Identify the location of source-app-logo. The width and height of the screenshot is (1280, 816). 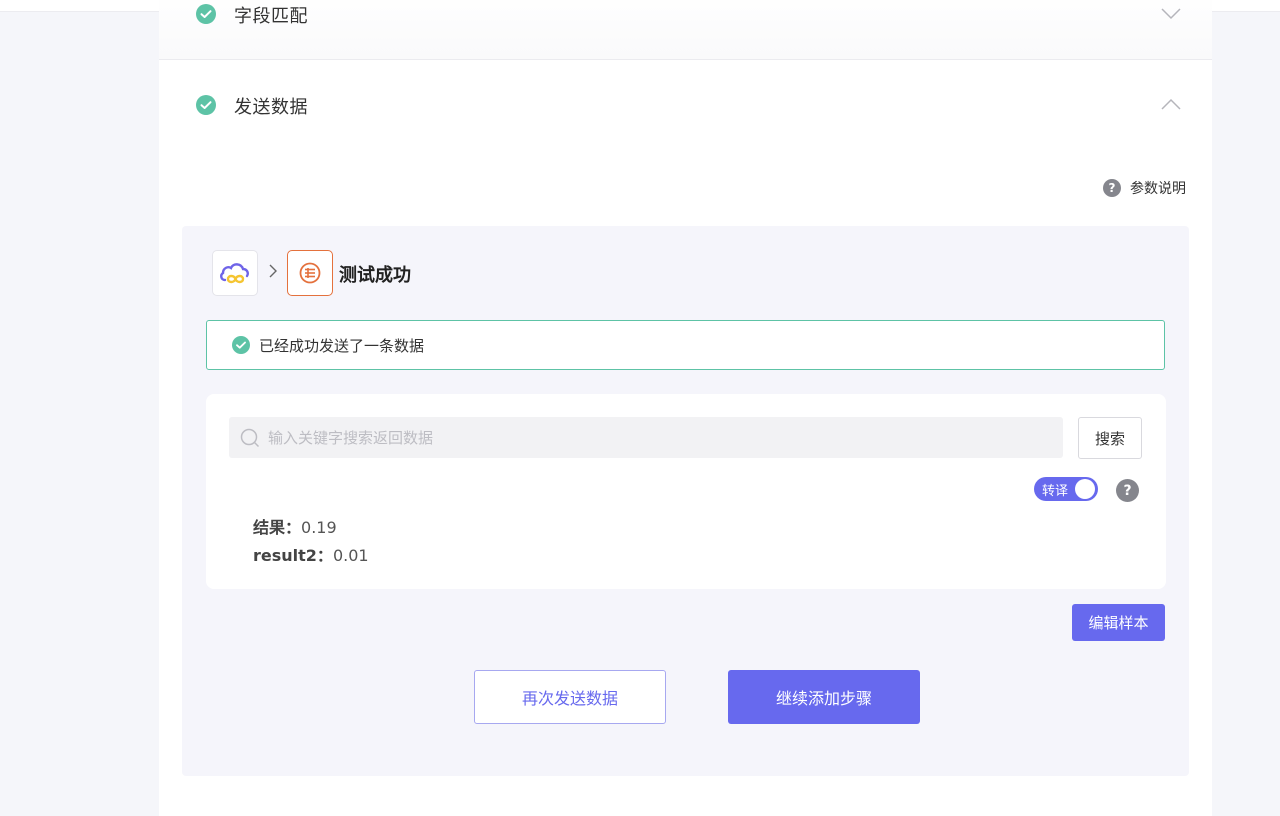
(235, 273).